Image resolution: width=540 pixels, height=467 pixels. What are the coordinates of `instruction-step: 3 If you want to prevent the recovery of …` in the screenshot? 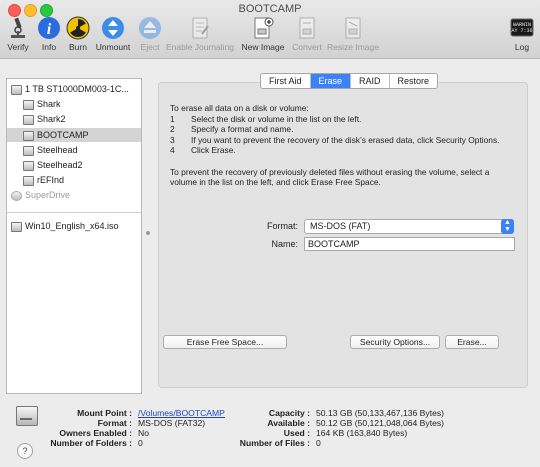 It's located at (342, 140).